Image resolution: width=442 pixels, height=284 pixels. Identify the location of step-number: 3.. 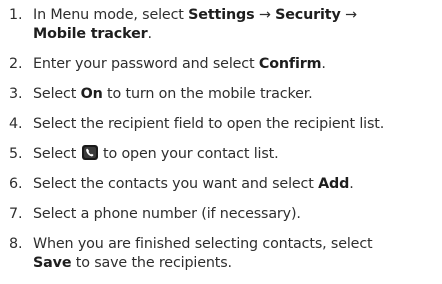
(16, 94).